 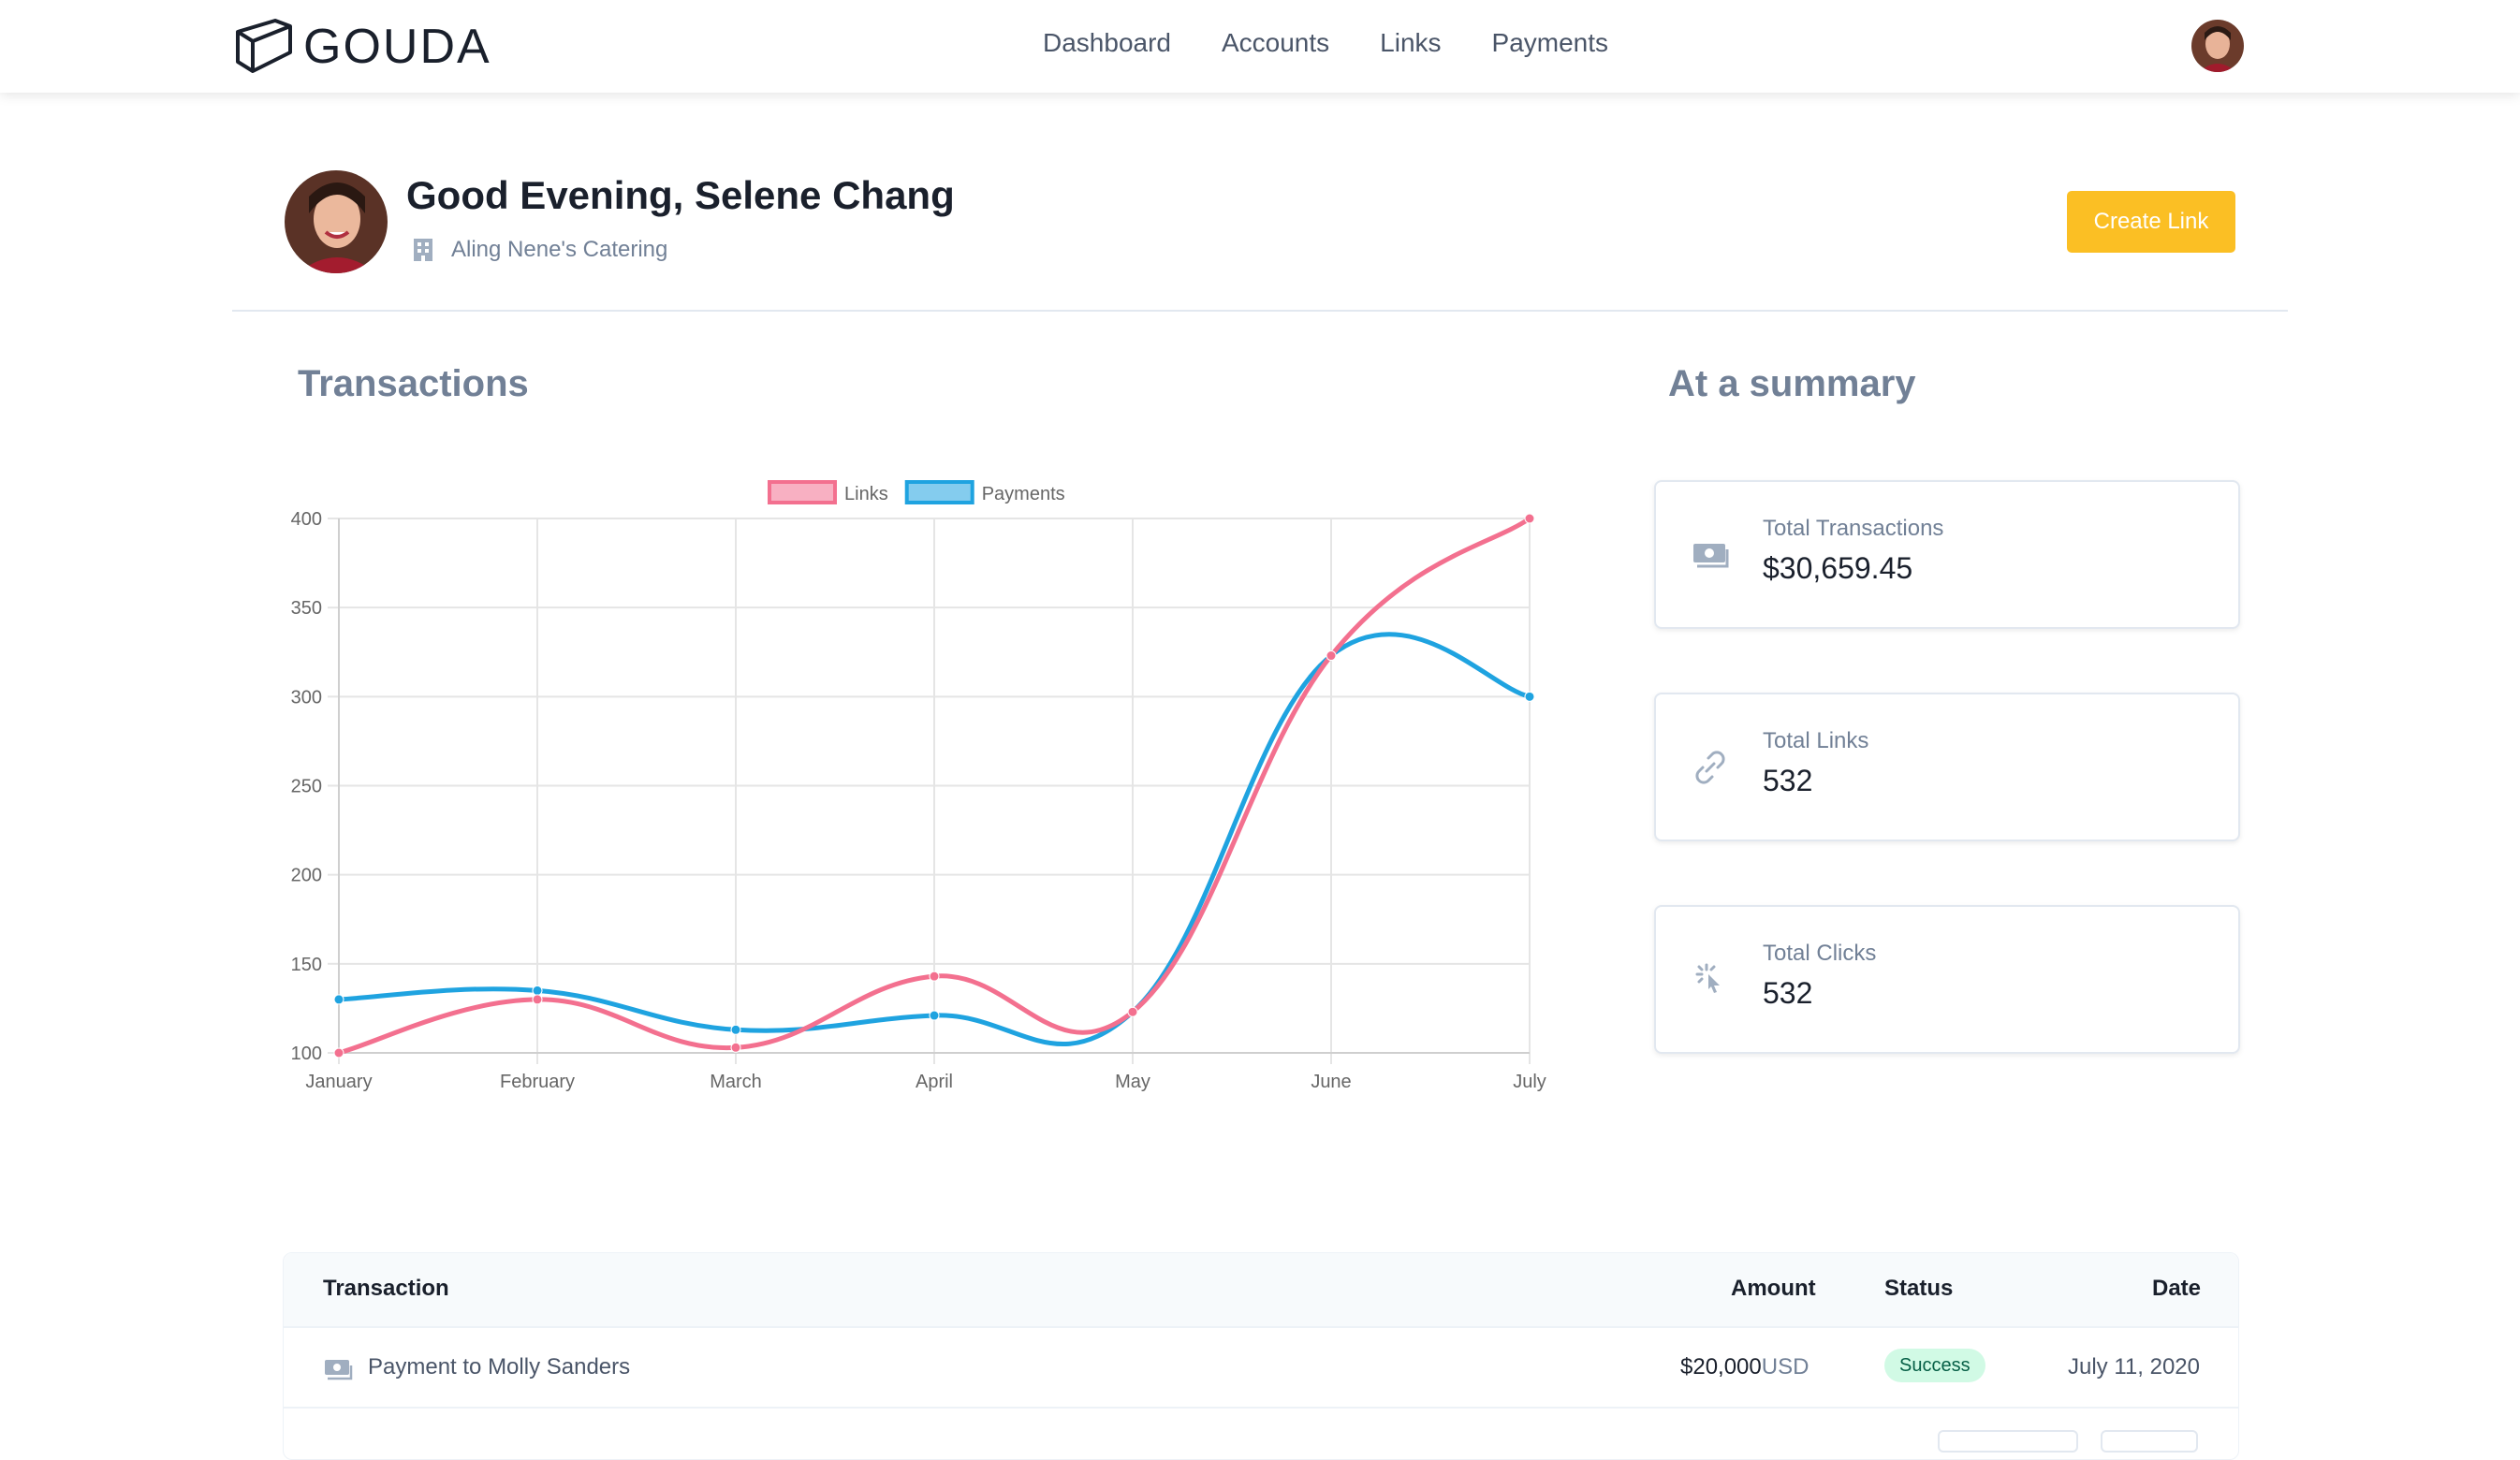 What do you see at coordinates (2176, 1289) in the screenshot?
I see `column-header-date: Date` at bounding box center [2176, 1289].